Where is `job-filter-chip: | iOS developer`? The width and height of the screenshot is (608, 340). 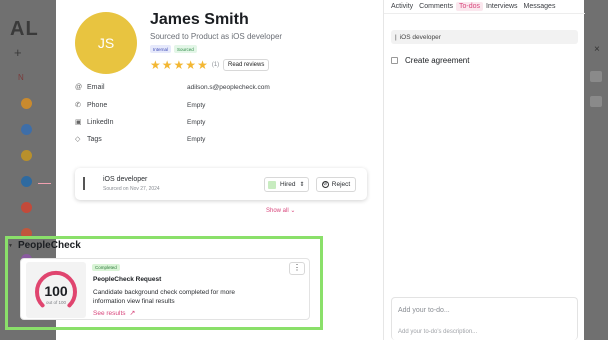
job-filter-chip: | iOS developer is located at coordinates (484, 37).